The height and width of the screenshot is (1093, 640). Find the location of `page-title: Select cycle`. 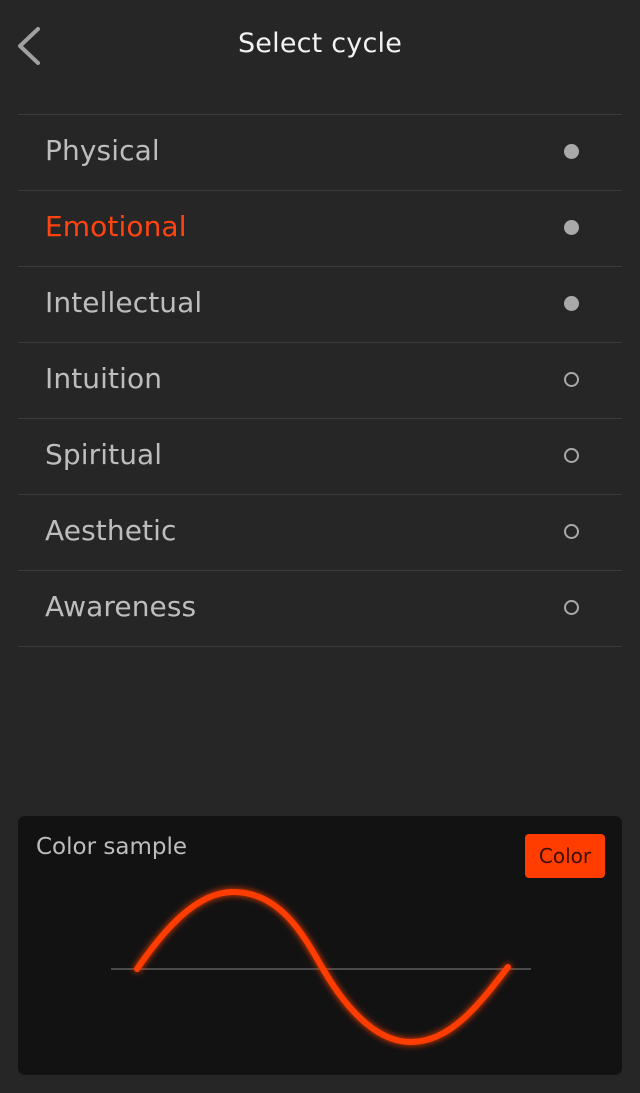

page-title: Select cycle is located at coordinates (320, 43).